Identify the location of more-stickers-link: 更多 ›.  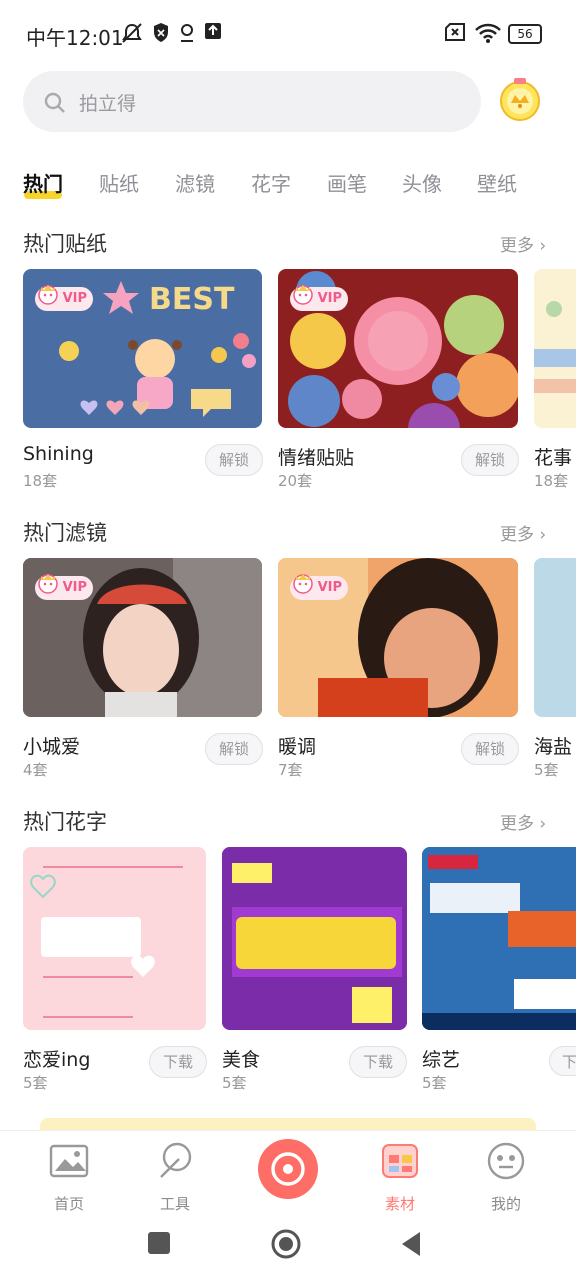
(523, 243).